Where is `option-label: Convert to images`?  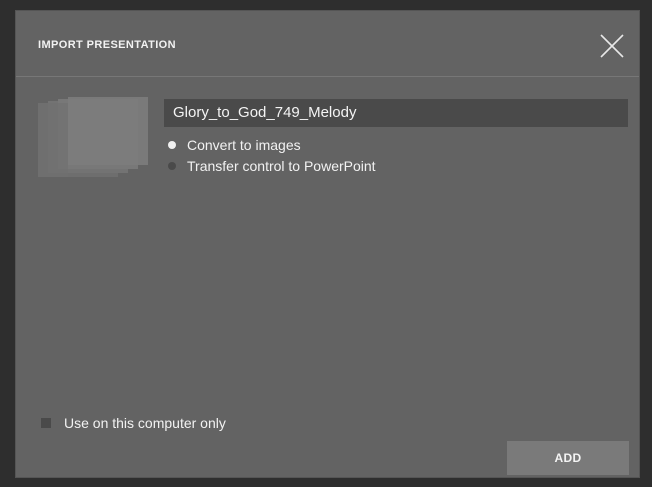
option-label: Convert to images is located at coordinates (244, 145).